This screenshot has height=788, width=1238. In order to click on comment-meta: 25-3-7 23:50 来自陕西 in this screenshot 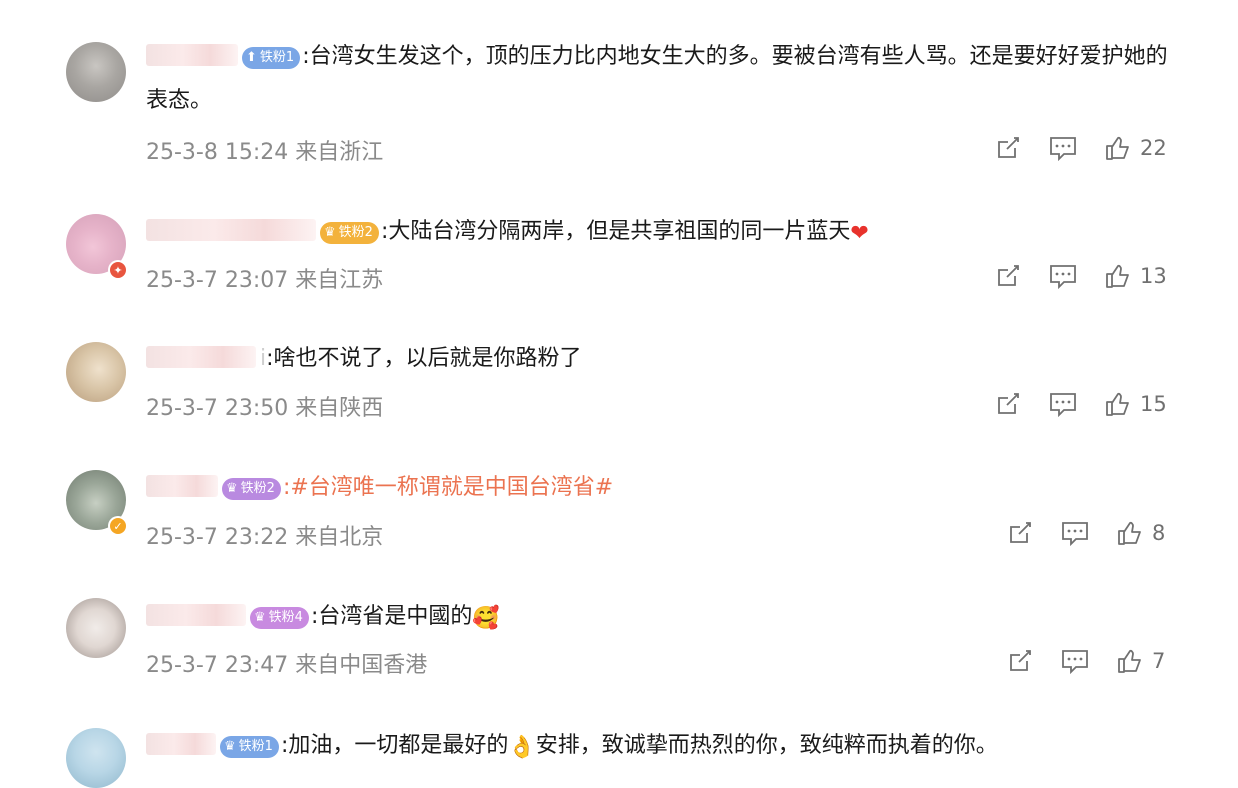, I will do `click(265, 408)`.